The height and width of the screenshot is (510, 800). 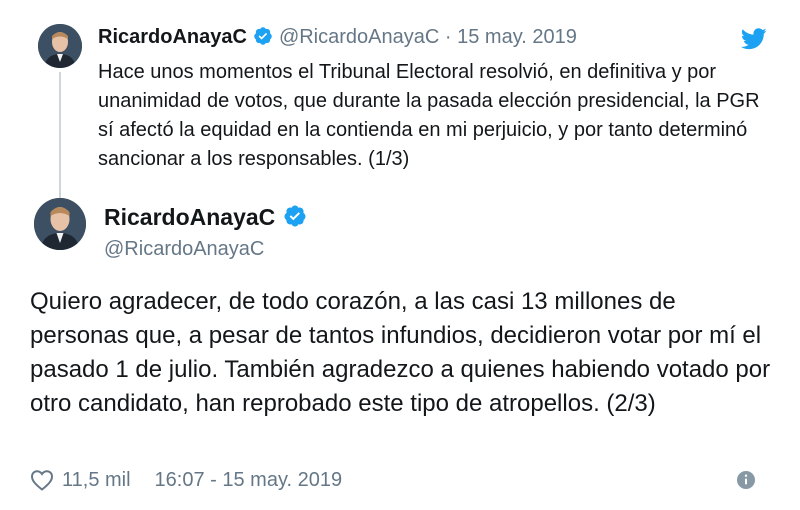 What do you see at coordinates (60, 224) in the screenshot?
I see `main-tweet-avatar` at bounding box center [60, 224].